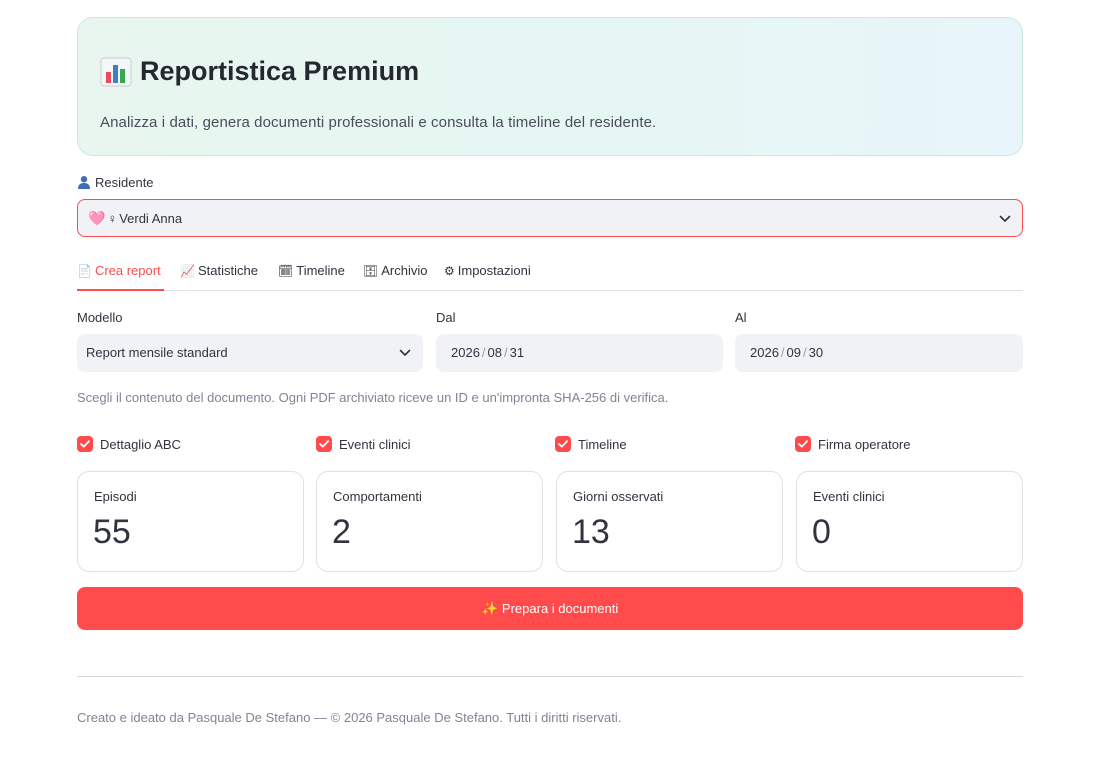 The height and width of the screenshot is (762, 1100). Describe the element at coordinates (618, 496) in the screenshot. I see `metric-label: Giorni osservati` at that location.